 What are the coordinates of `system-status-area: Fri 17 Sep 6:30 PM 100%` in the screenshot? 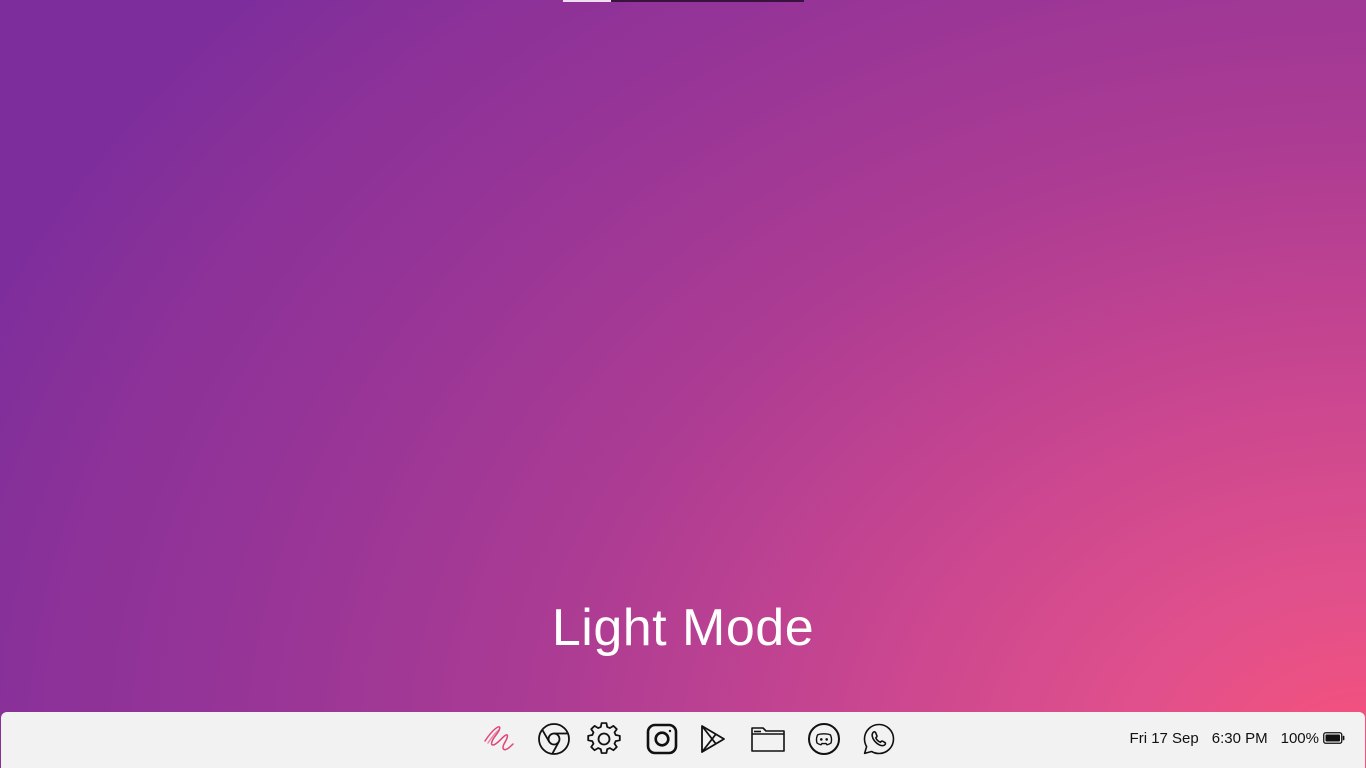 It's located at (1237, 738).